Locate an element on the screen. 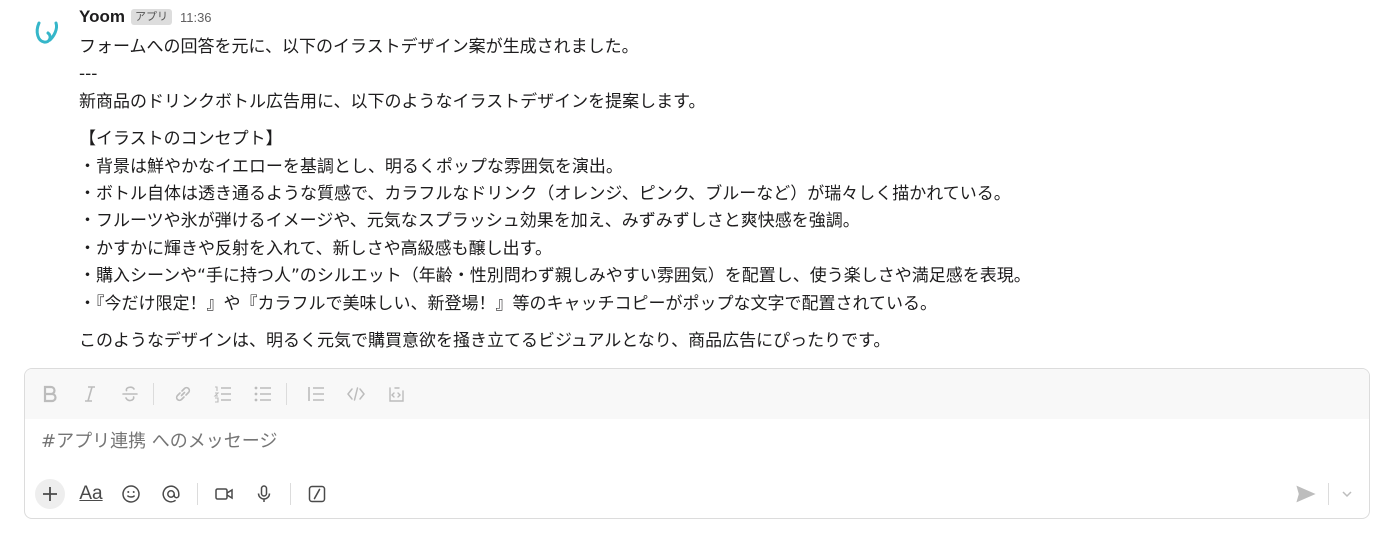 This screenshot has height=540, width=1379. text-format-button: Aa is located at coordinates (91, 494).